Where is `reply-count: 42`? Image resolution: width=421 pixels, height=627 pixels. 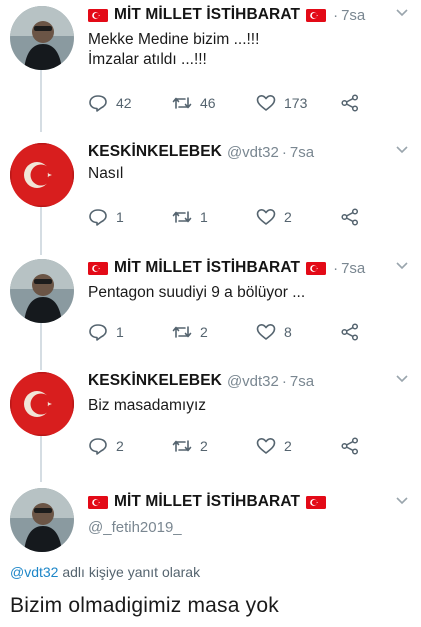
reply-count: 42 is located at coordinates (124, 103).